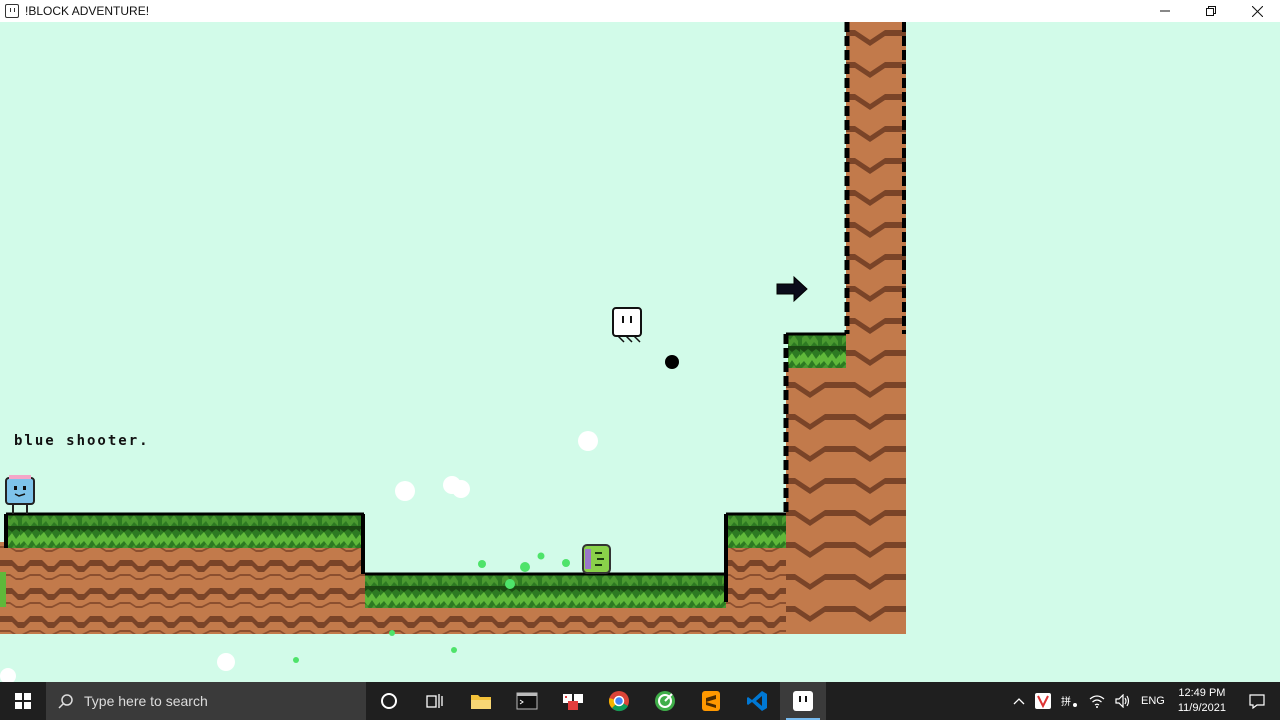  I want to click on task-view-button, so click(435, 701).